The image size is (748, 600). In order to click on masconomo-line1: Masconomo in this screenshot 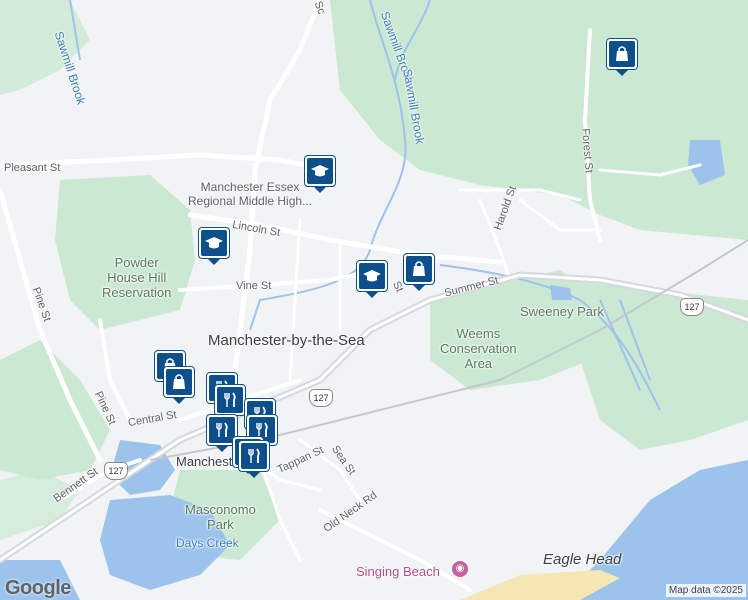, I will do `click(220, 509)`.